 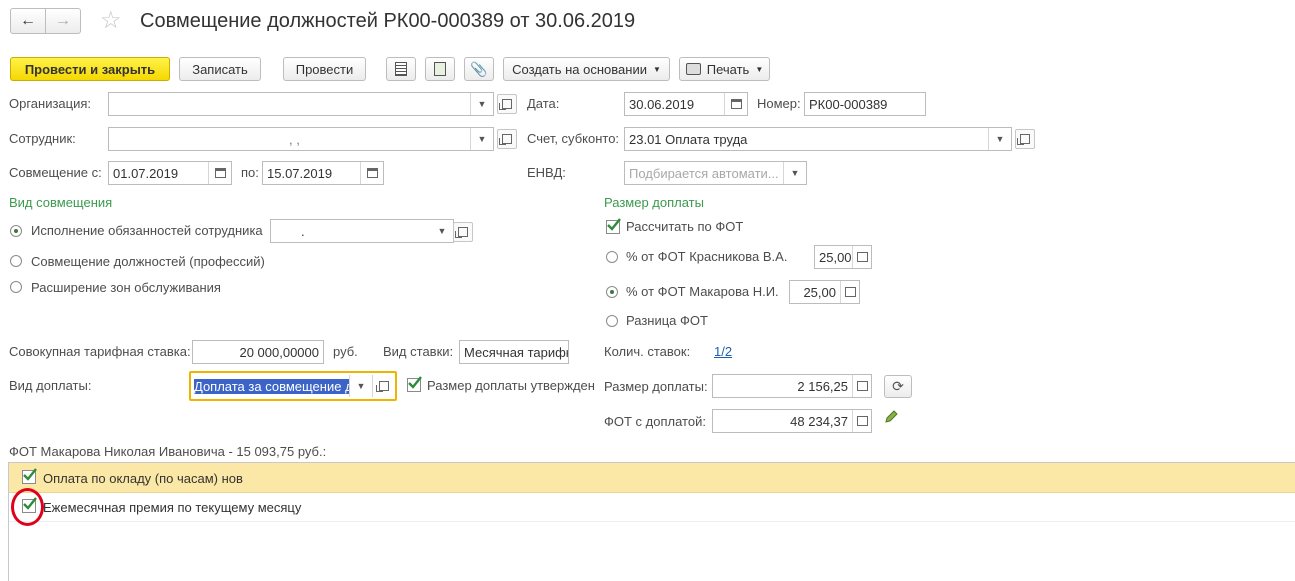 What do you see at coordinates (55, 172) in the screenshot?
I see `combine-from-label: Совмещение с:` at bounding box center [55, 172].